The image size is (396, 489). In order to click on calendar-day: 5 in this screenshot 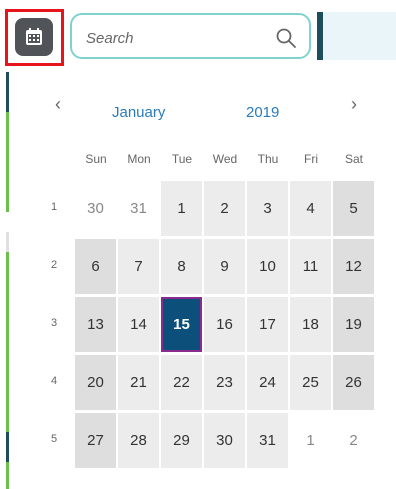, I will do `click(353, 208)`.